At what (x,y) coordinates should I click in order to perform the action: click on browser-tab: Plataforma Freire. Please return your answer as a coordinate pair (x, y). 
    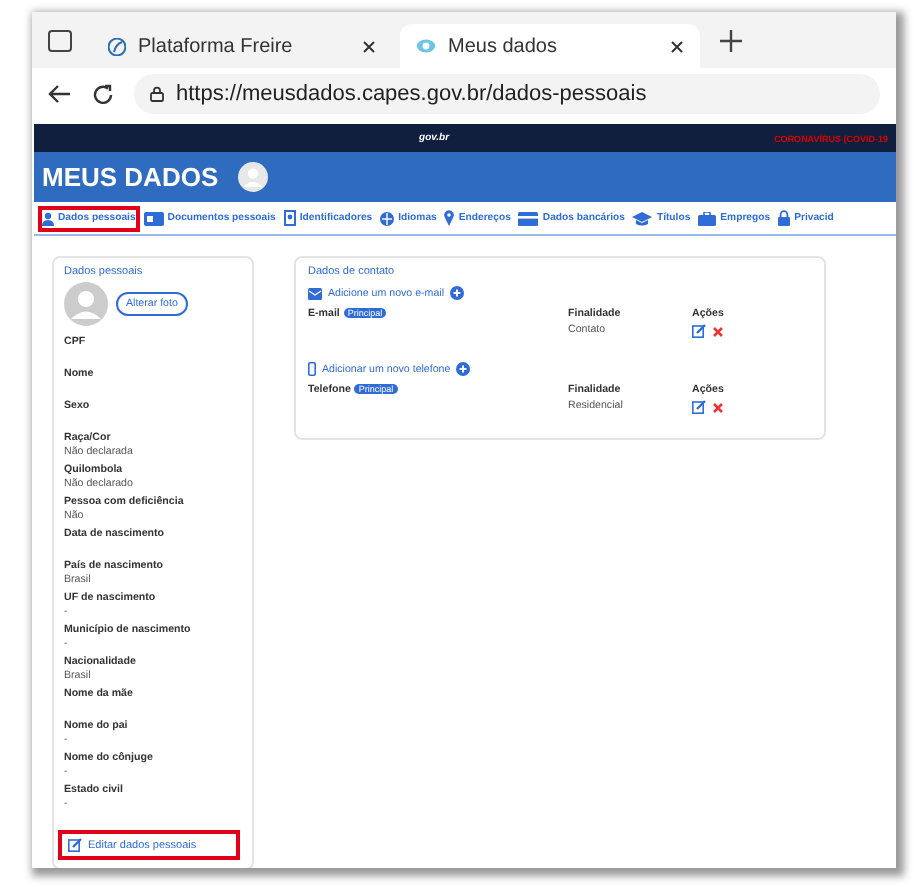
    Looking at the image, I should click on (242, 46).